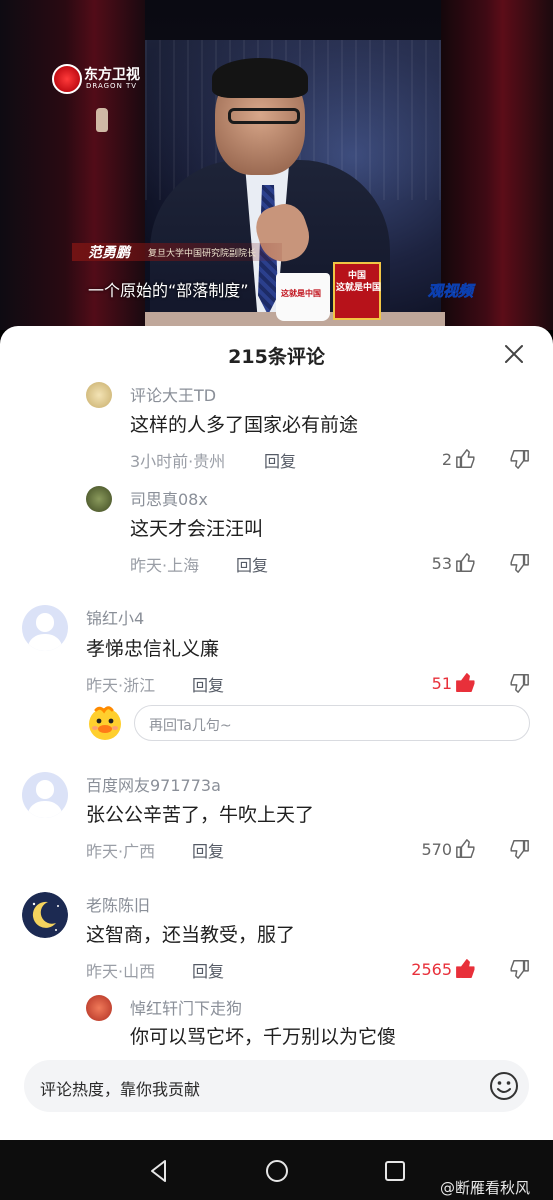  What do you see at coordinates (121, 685) in the screenshot?
I see `comment-meta: 昨天·浙江` at bounding box center [121, 685].